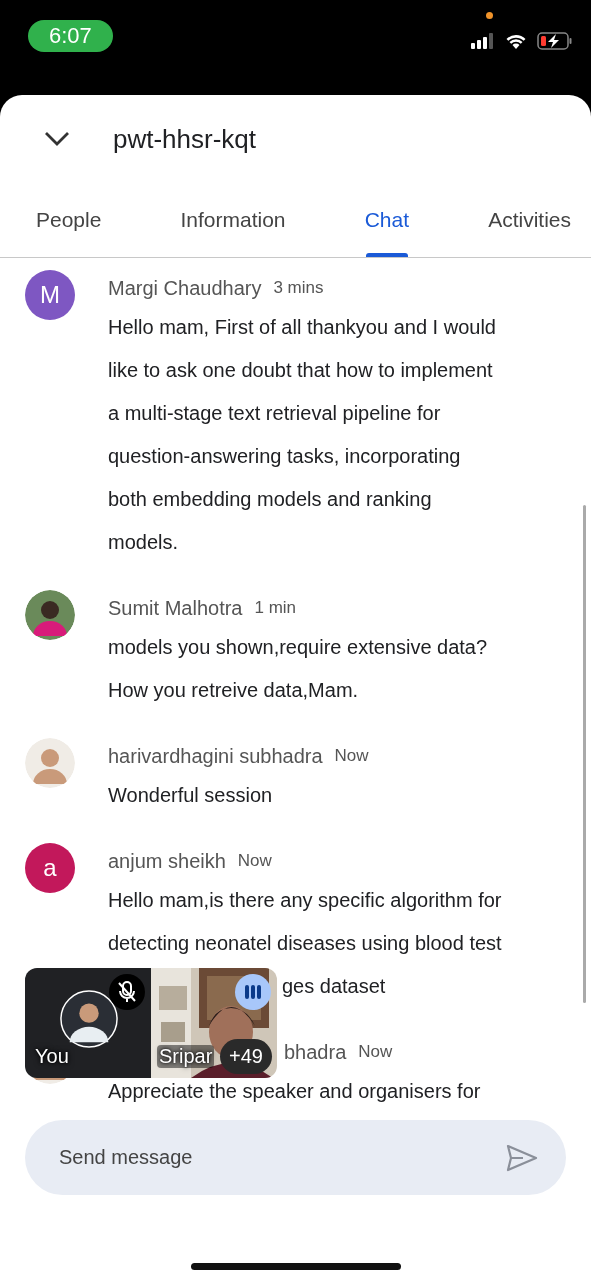  Describe the element at coordinates (516, 41) in the screenshot. I see `wifi-icon` at that location.